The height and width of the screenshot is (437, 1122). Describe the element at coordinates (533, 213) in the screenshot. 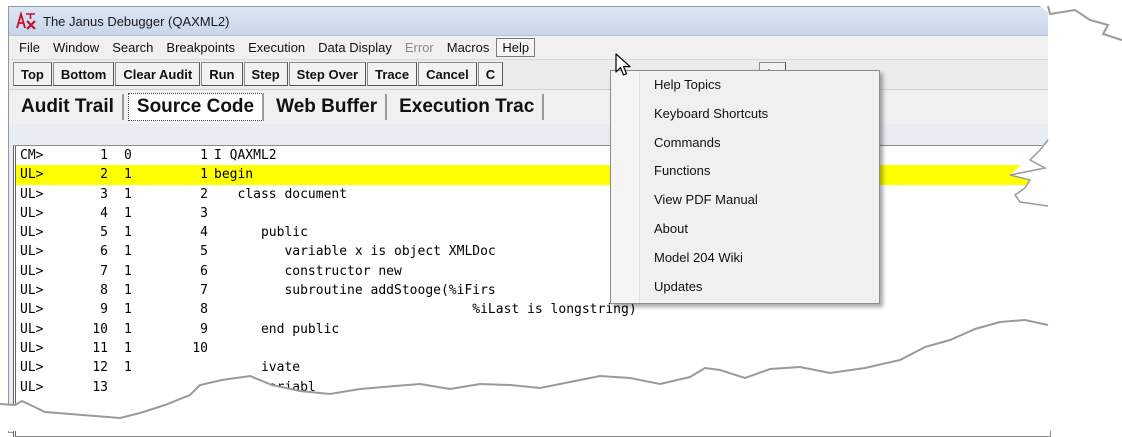

I see `code-line: UL> 4 1 3` at that location.